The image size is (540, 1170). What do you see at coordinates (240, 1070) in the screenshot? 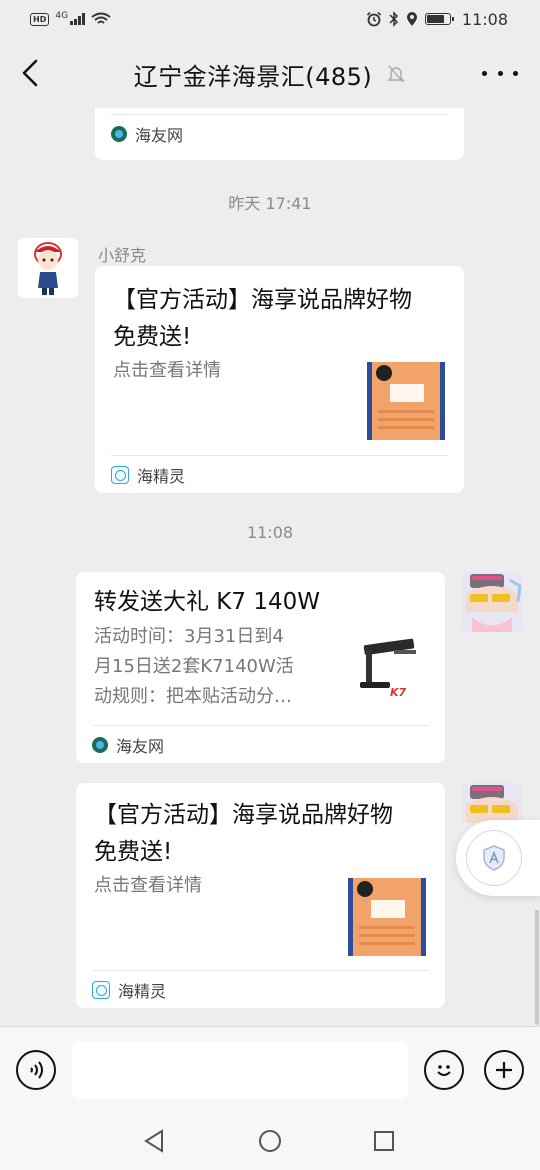
I see `message-input` at bounding box center [240, 1070].